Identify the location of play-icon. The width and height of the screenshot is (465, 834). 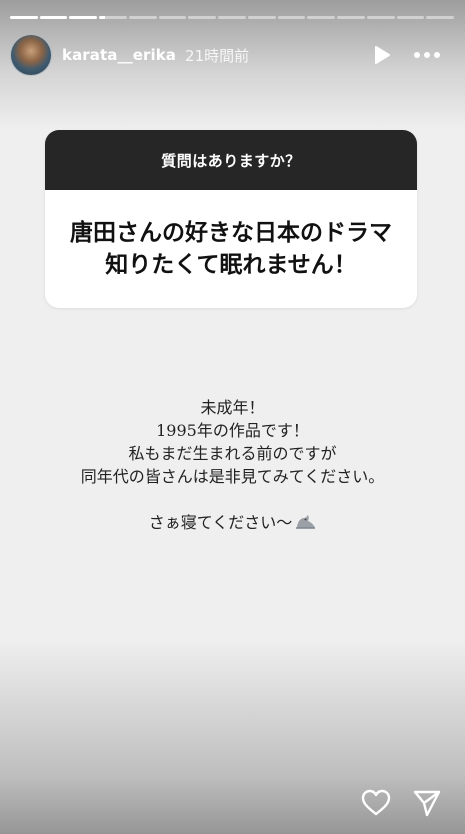
(382, 55).